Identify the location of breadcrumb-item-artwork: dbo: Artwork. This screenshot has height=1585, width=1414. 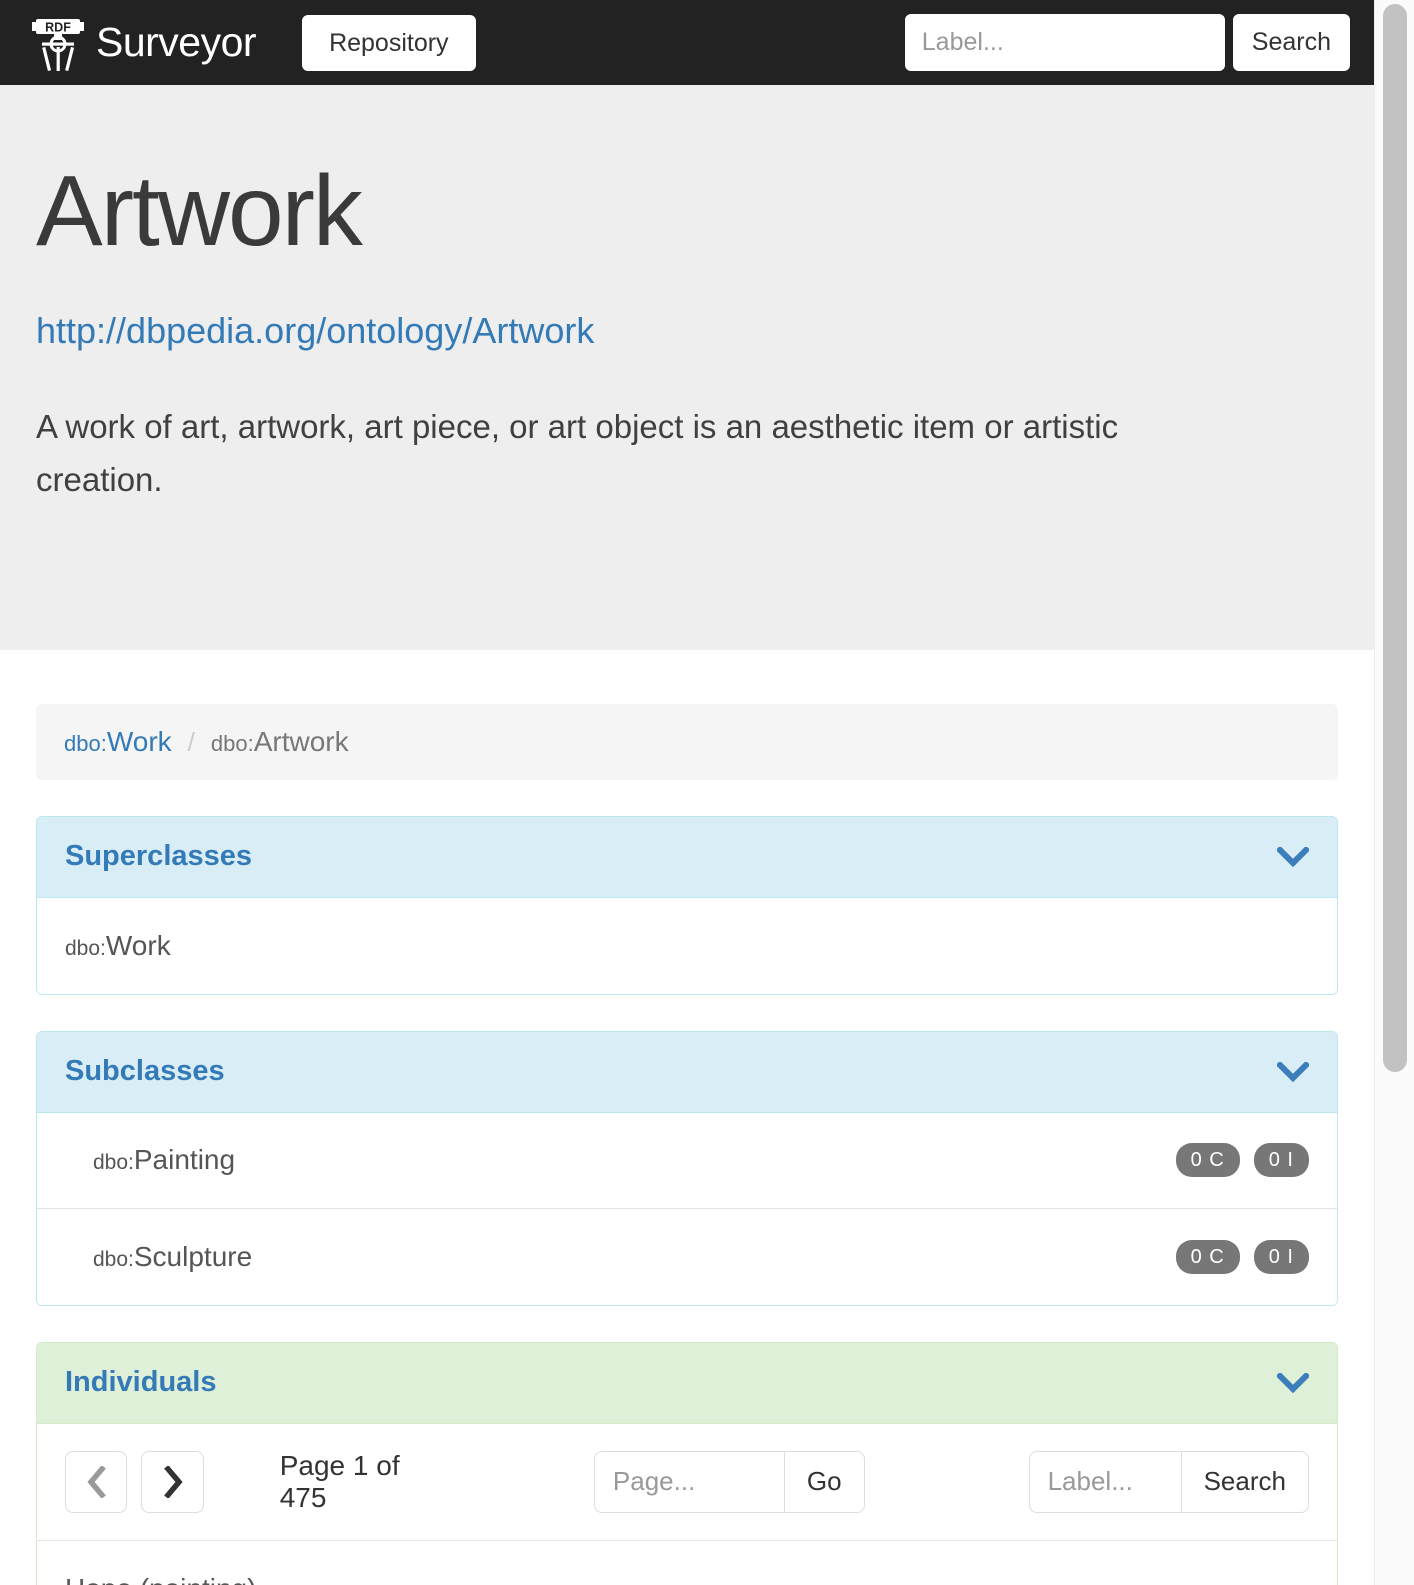
(280, 742).